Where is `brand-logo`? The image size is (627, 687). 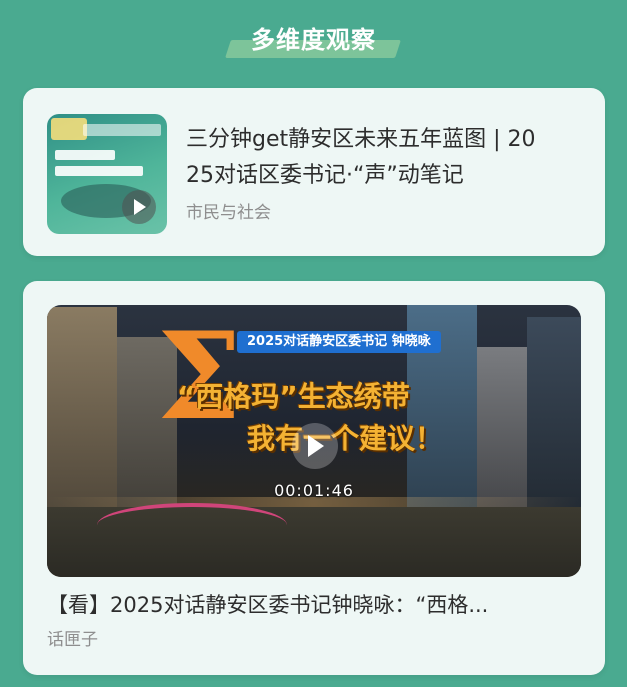
brand-logo is located at coordinates (69, 129).